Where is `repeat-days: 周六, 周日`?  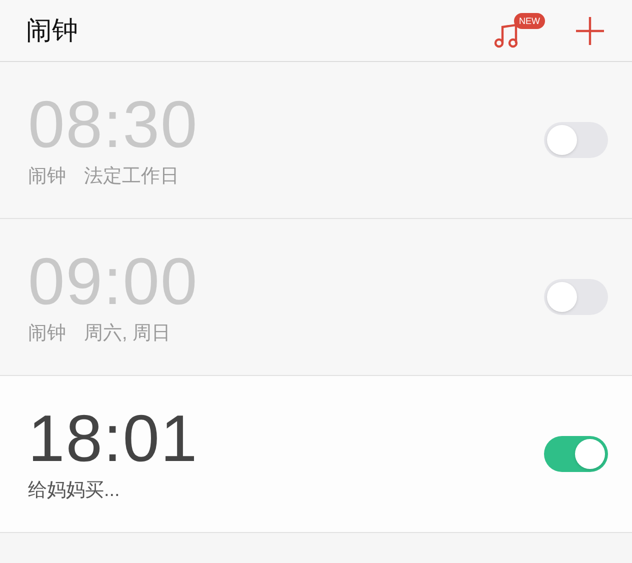
repeat-days: 周六, 周日 is located at coordinates (127, 334).